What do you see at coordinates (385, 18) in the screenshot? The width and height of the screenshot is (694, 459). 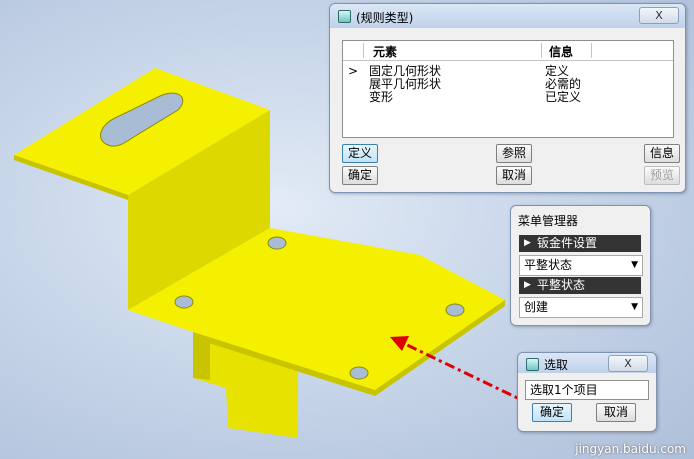 I see `rule-dialog-title: (规则类型)` at bounding box center [385, 18].